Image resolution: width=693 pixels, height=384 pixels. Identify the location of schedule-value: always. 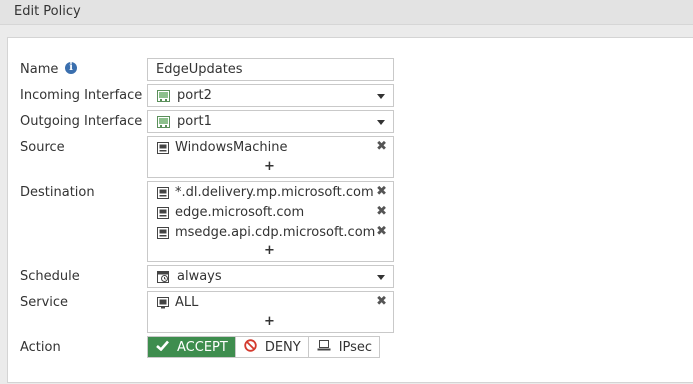
(199, 276).